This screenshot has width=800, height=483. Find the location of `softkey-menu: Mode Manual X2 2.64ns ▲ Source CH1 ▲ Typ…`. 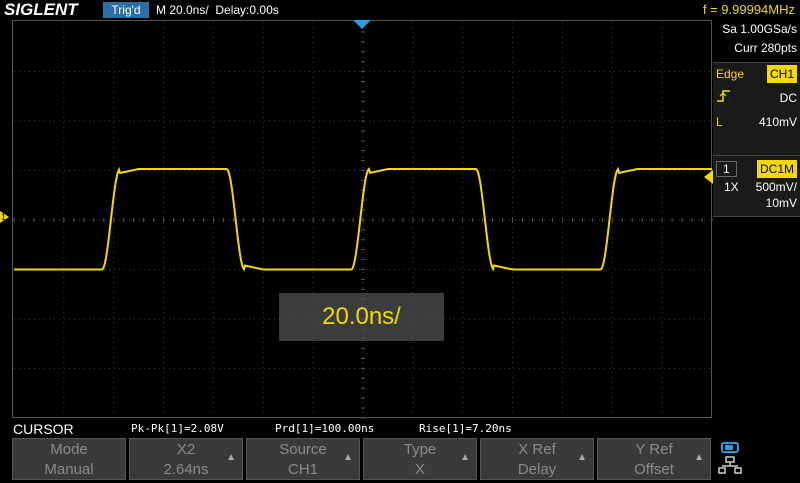

softkey-menu: Mode Manual X2 2.64ns ▲ Source CH1 ▲ Typ… is located at coordinates (362, 459).